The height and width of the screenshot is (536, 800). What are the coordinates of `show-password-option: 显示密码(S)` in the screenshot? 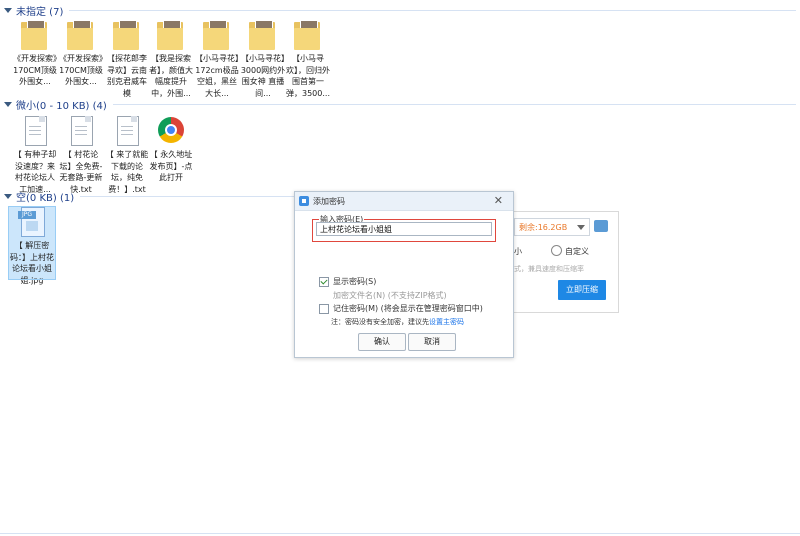 It's located at (347, 281).